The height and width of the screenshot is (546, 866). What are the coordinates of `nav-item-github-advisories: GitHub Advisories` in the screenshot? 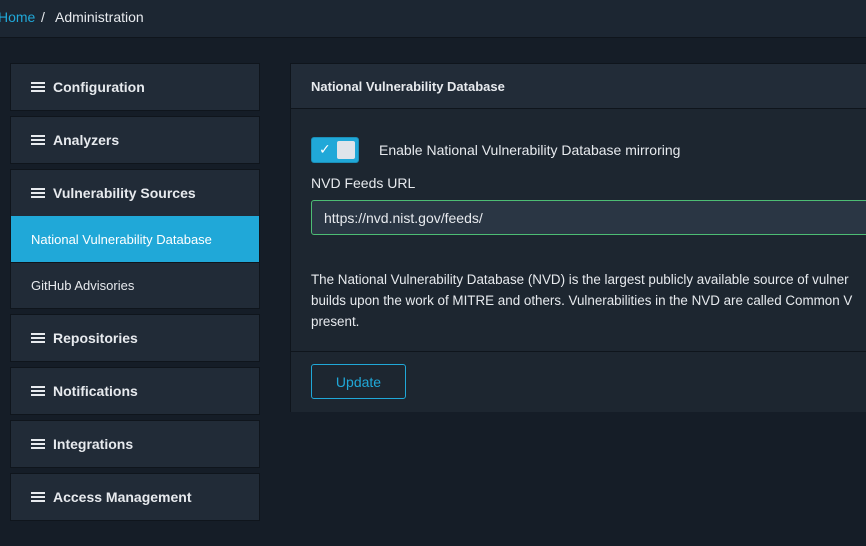 It's located at (135, 285).